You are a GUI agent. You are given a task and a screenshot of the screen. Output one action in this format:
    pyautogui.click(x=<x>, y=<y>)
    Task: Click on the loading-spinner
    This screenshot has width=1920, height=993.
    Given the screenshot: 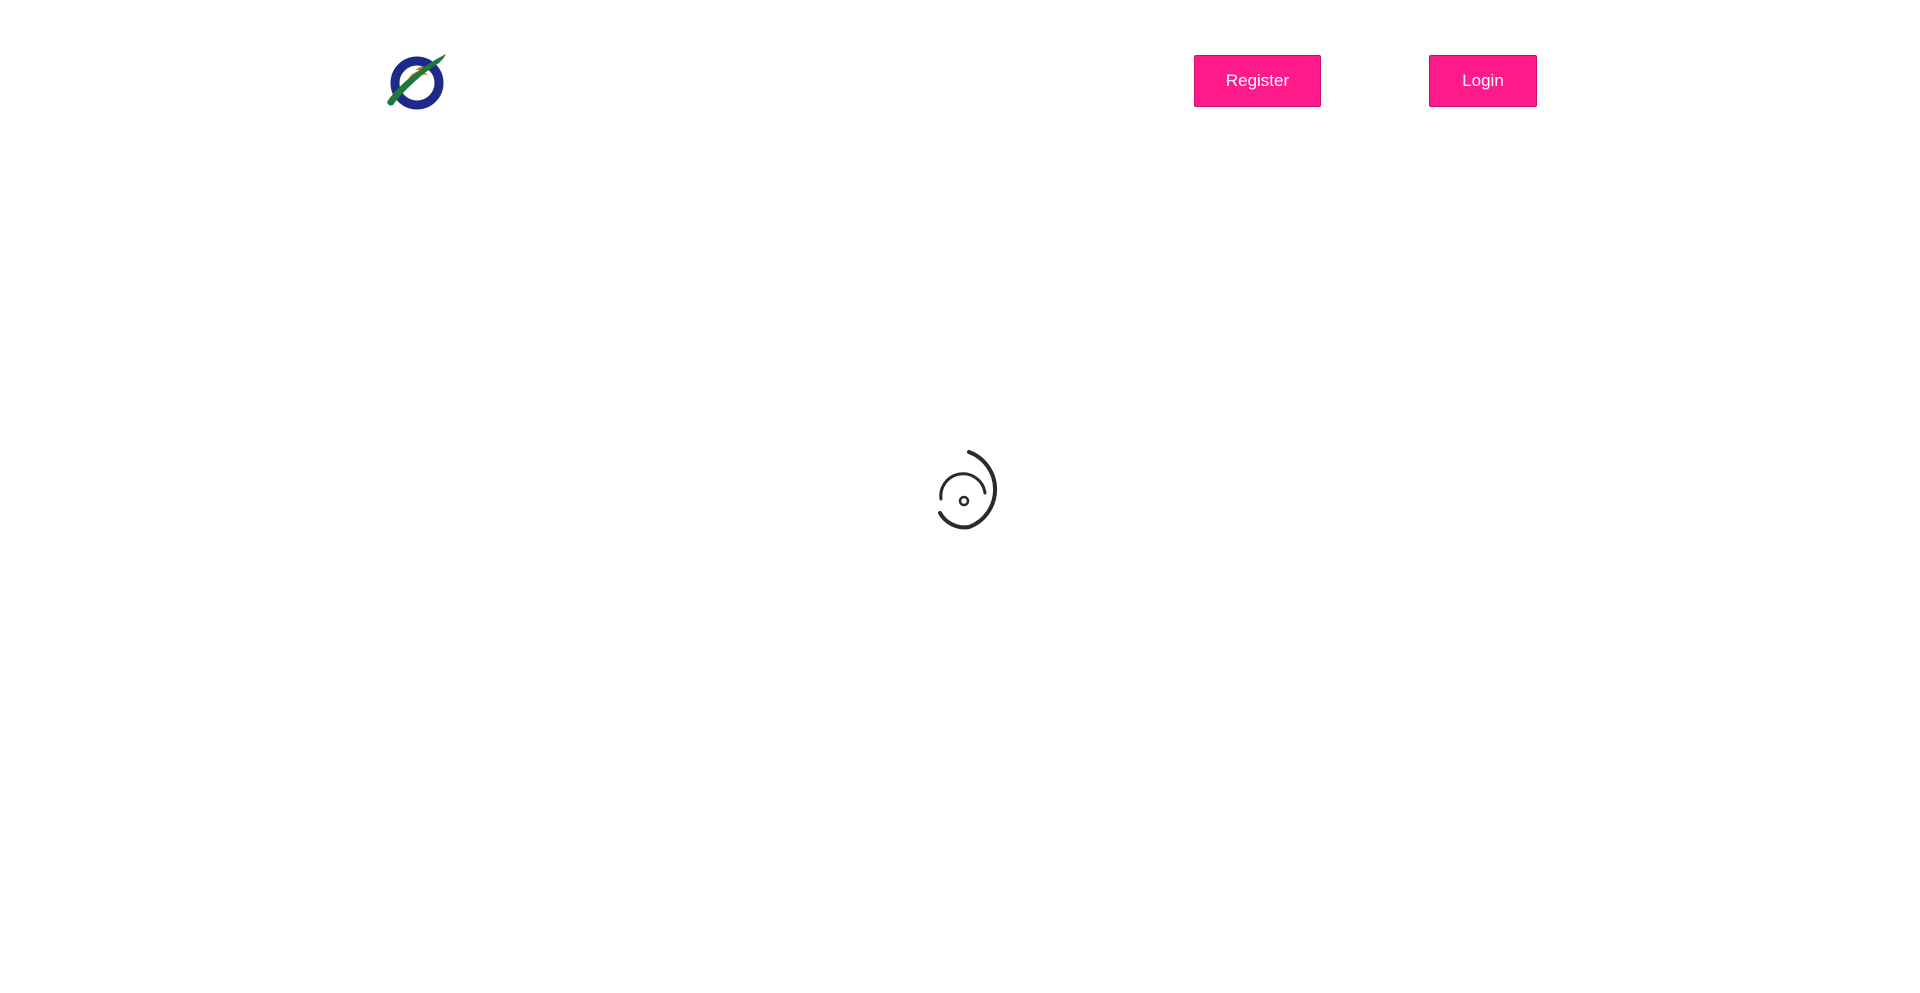 What is the action you would take?
    pyautogui.click(x=968, y=491)
    